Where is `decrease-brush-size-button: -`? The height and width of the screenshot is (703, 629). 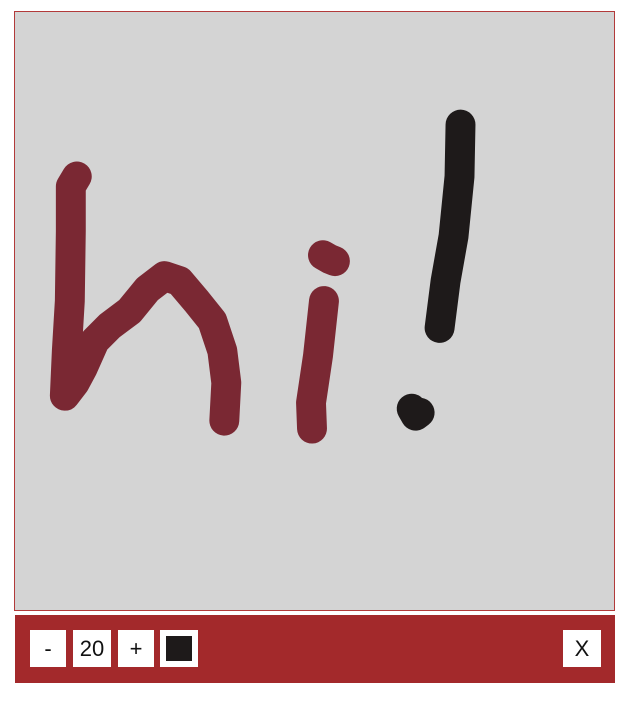
decrease-brush-size-button: - is located at coordinates (48, 648).